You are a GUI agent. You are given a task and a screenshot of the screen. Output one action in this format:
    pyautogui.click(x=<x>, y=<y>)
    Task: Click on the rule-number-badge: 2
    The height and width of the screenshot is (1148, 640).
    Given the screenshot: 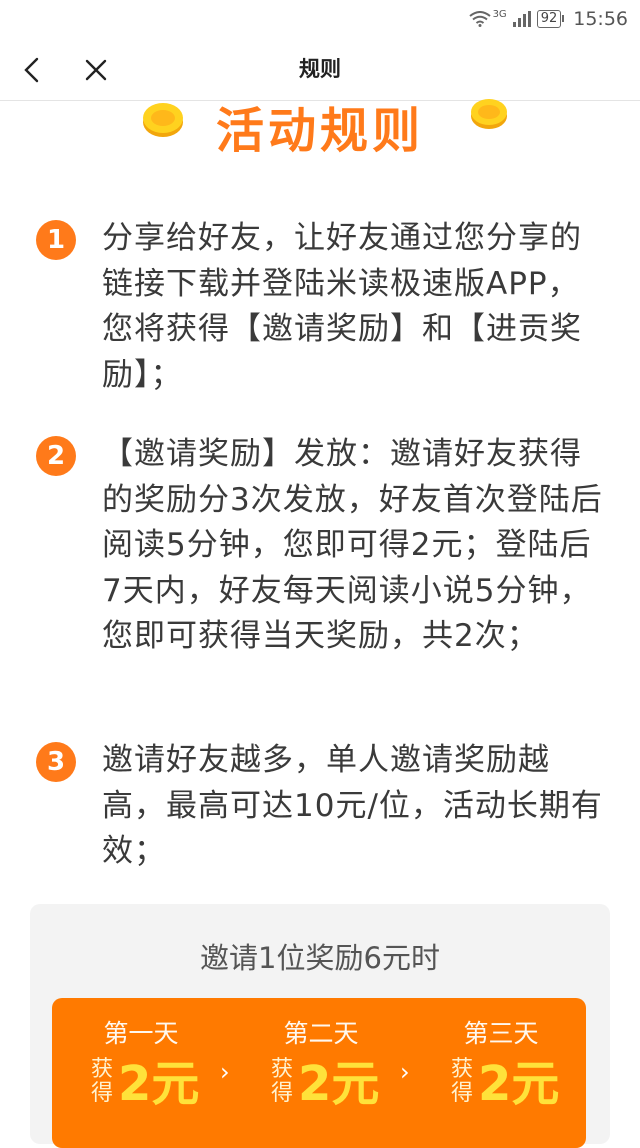 What is the action you would take?
    pyautogui.click(x=56, y=456)
    